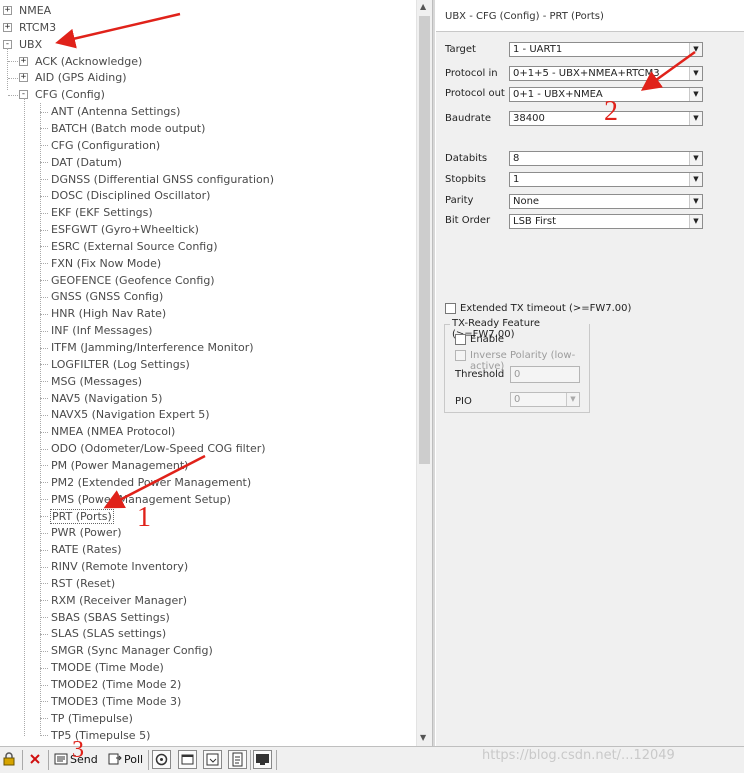  I want to click on tree-item: GEOFENCE (Geofence Config), so click(133, 280).